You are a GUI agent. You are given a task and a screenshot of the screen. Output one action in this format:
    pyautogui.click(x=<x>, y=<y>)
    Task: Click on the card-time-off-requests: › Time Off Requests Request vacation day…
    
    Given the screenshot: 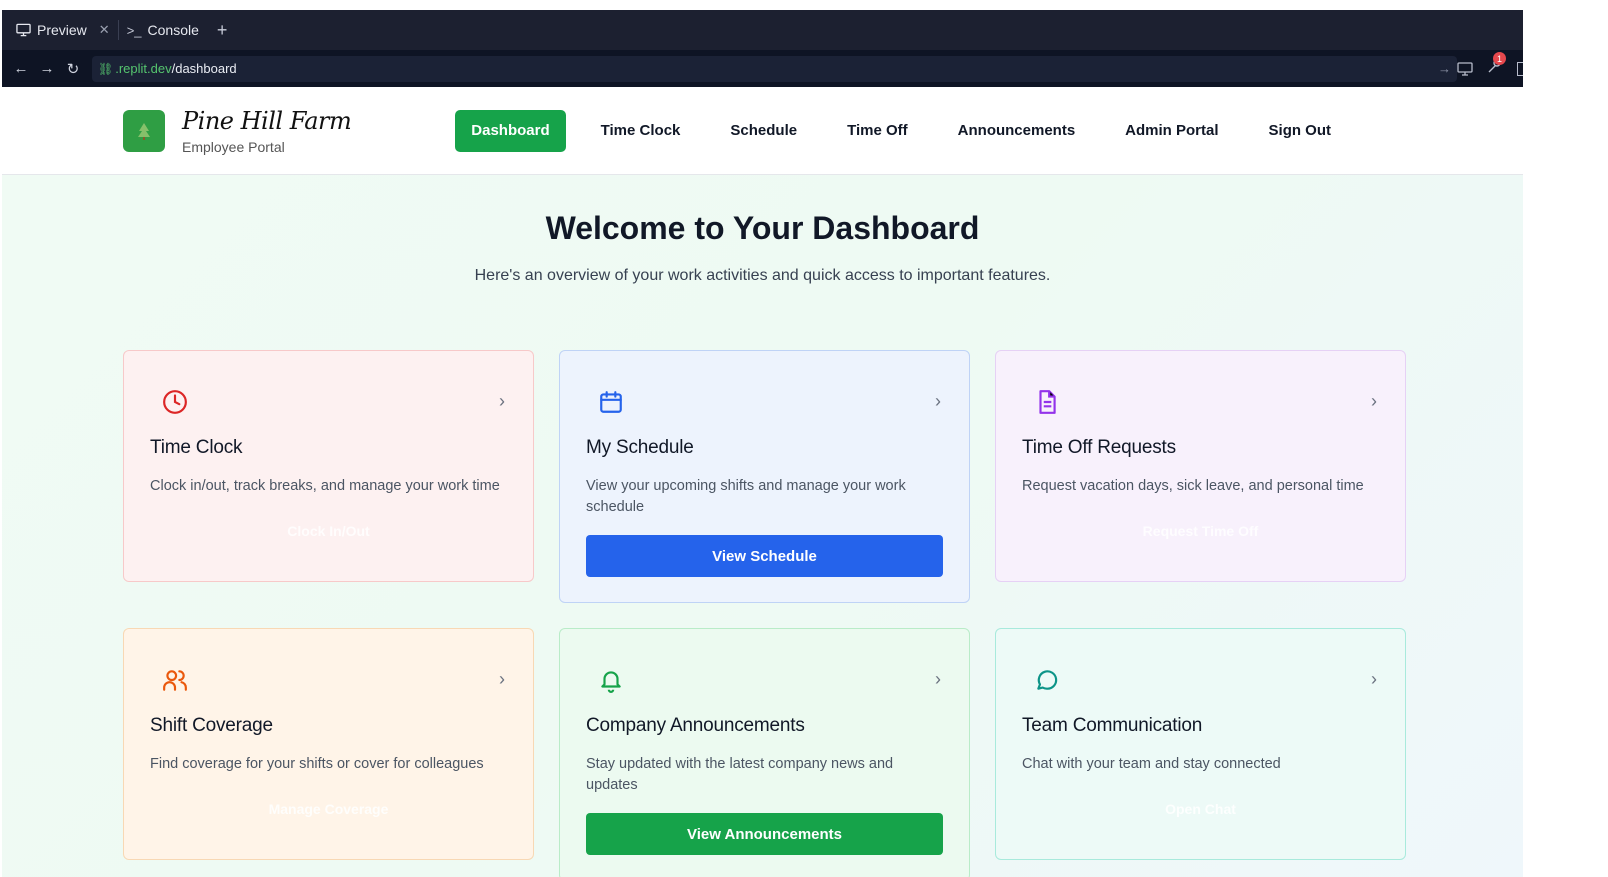 What is the action you would take?
    pyautogui.click(x=1200, y=466)
    